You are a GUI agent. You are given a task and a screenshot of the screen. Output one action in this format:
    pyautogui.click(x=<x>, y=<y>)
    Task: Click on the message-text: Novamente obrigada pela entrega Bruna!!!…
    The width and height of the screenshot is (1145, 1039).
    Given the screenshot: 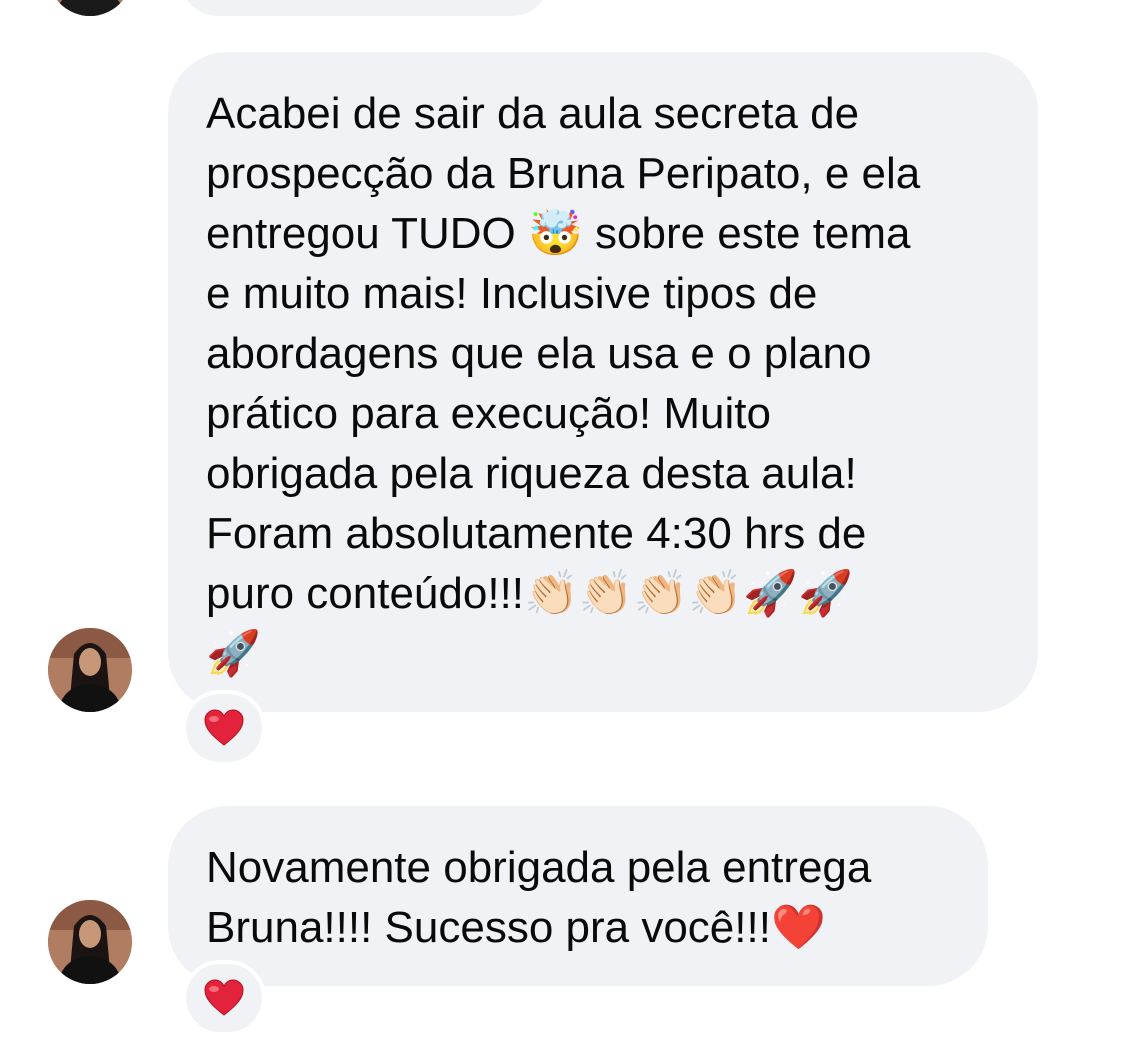 What is the action you would take?
    pyautogui.click(x=539, y=897)
    